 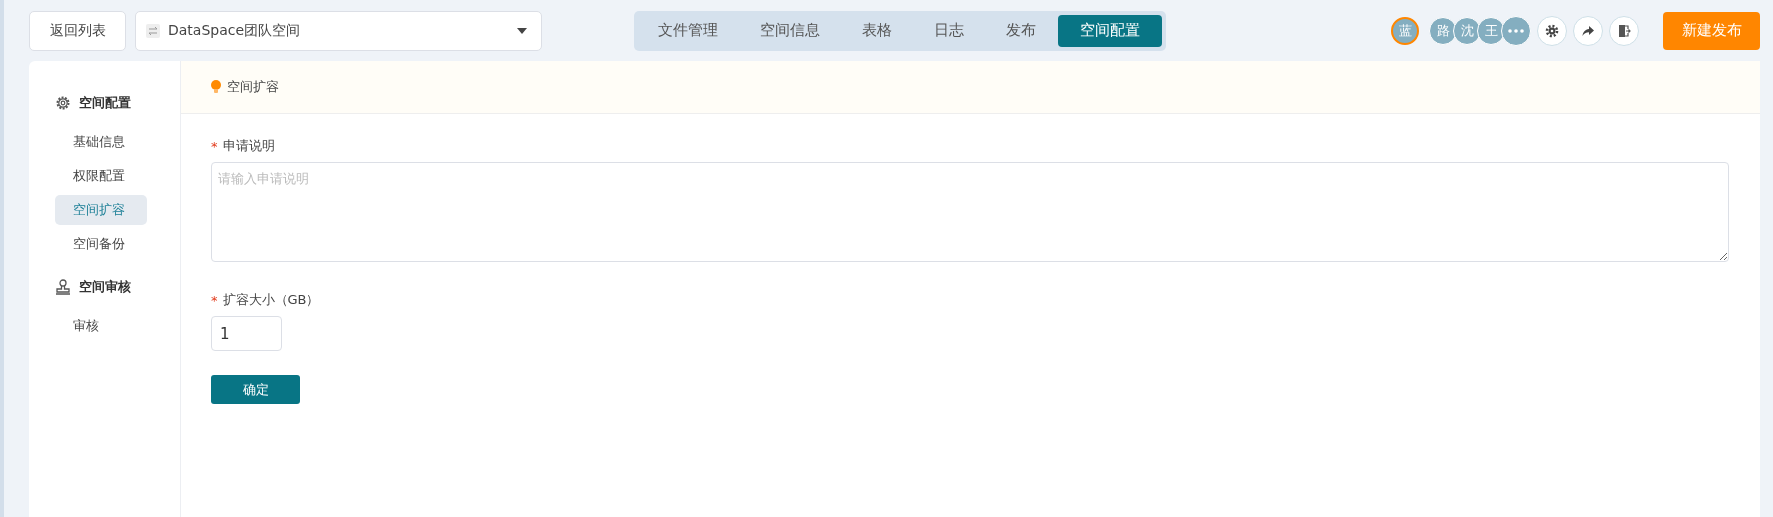 I want to click on field-label: 申请说明, so click(x=248, y=146).